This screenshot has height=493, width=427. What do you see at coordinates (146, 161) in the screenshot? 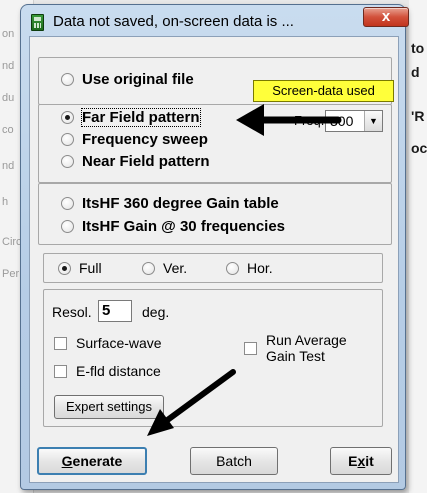
I see `near-field-label: Near Field pattern` at bounding box center [146, 161].